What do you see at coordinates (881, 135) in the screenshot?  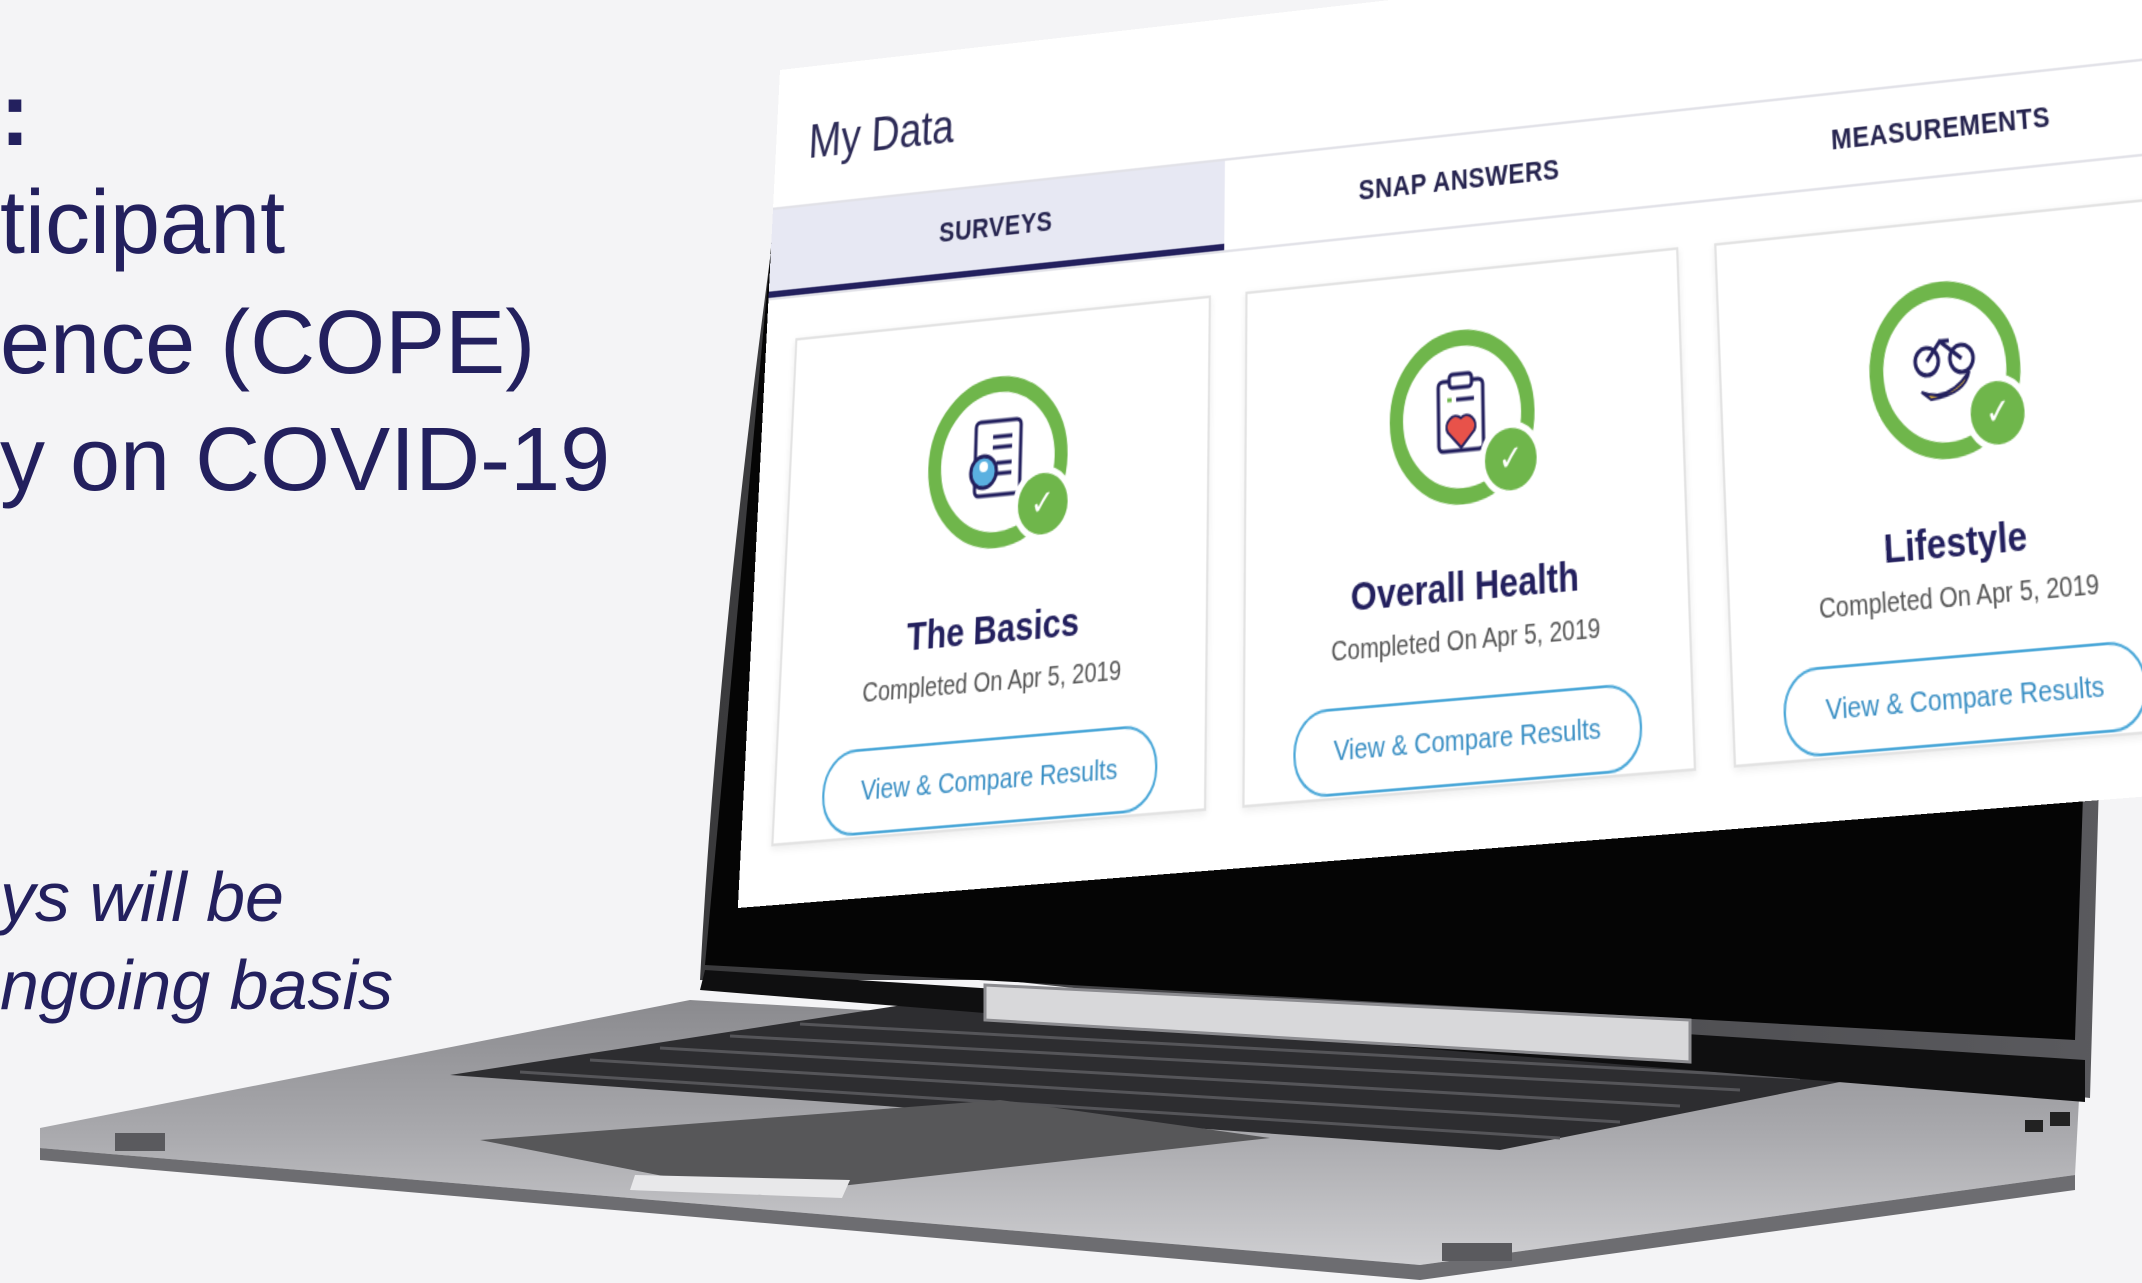 I see `page-title: My Data` at bounding box center [881, 135].